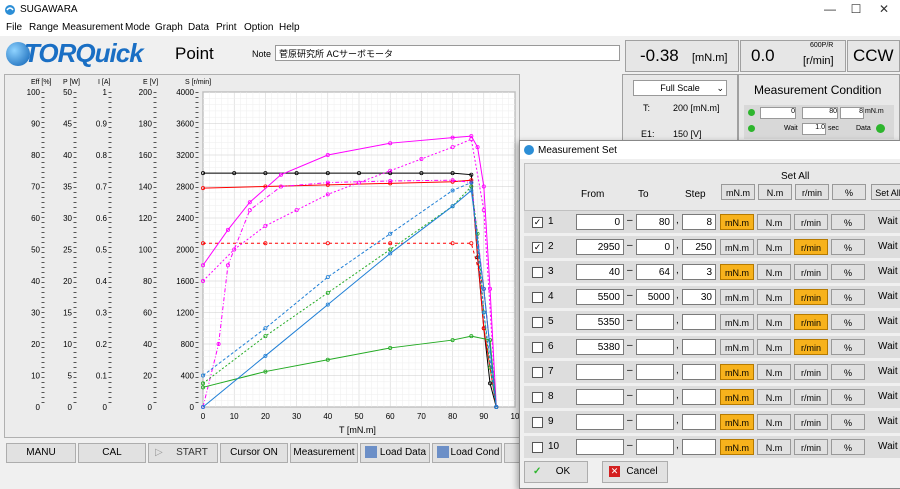 Image resolution: width=900 pixels, height=489 pixels. What do you see at coordinates (92, 27) in the screenshot?
I see `menu-item-measurement: Measurement` at bounding box center [92, 27].